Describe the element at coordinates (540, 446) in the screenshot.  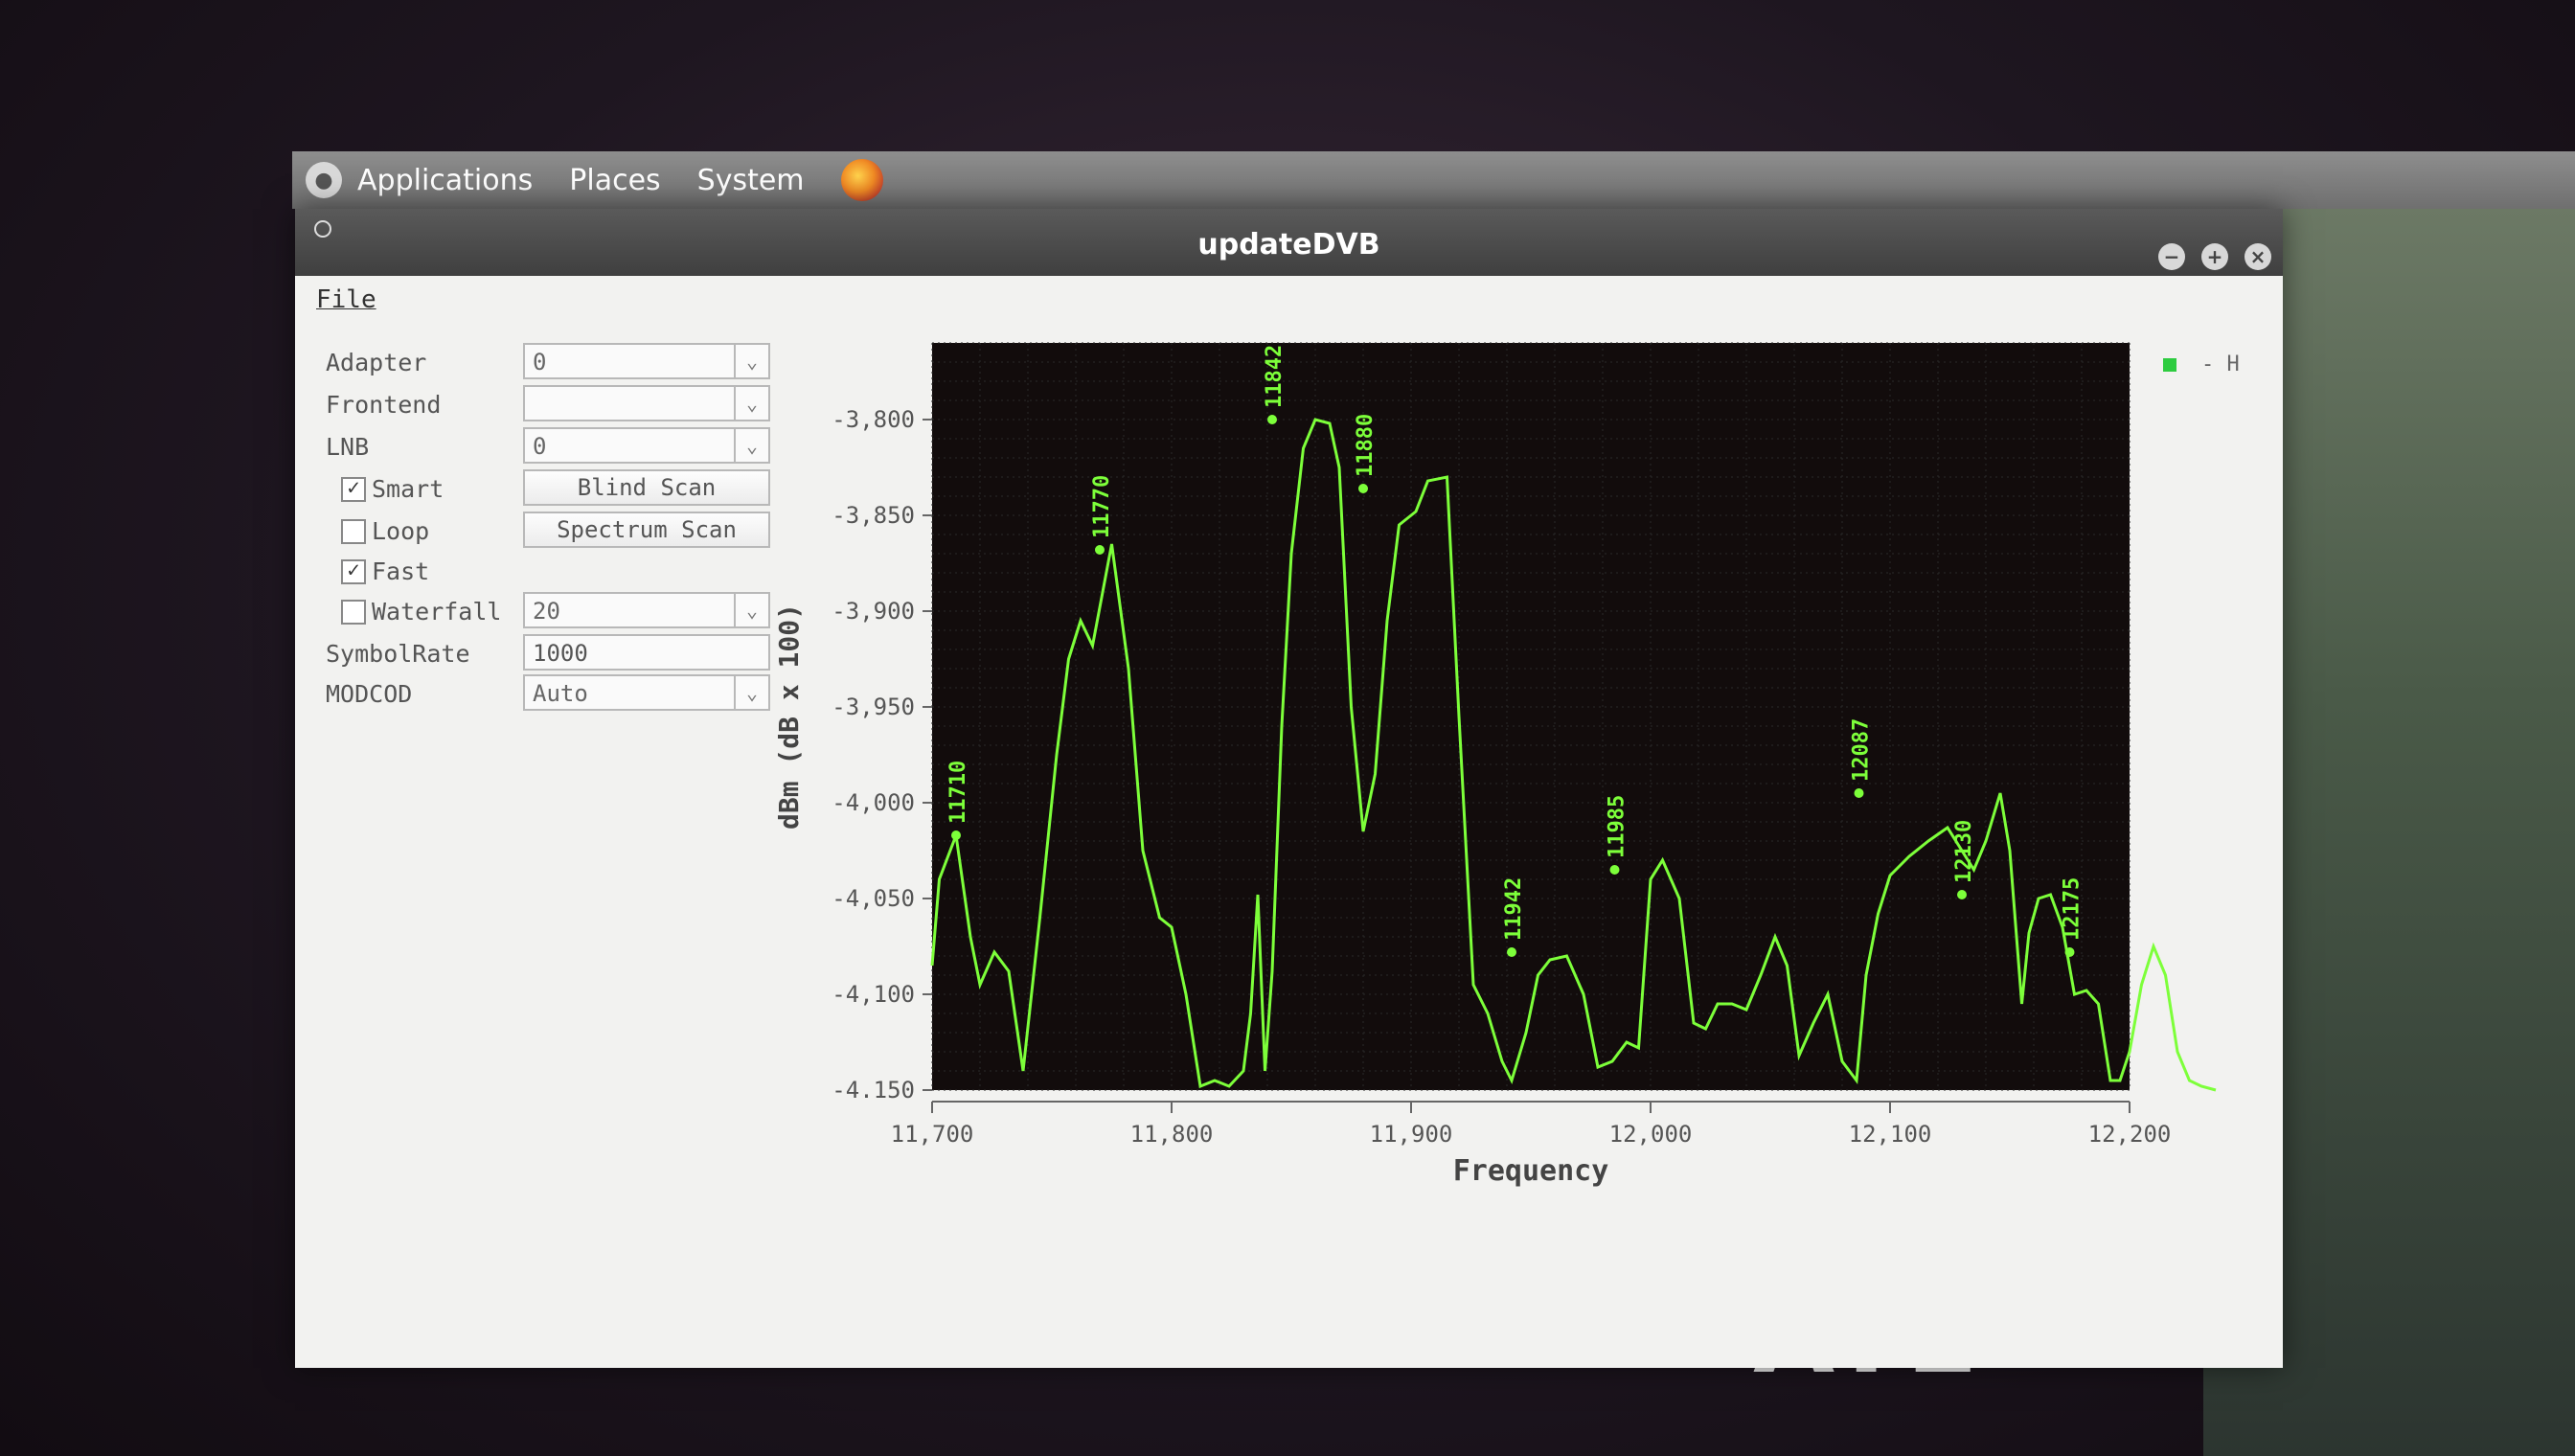
I see `lnb-value: 0` at that location.